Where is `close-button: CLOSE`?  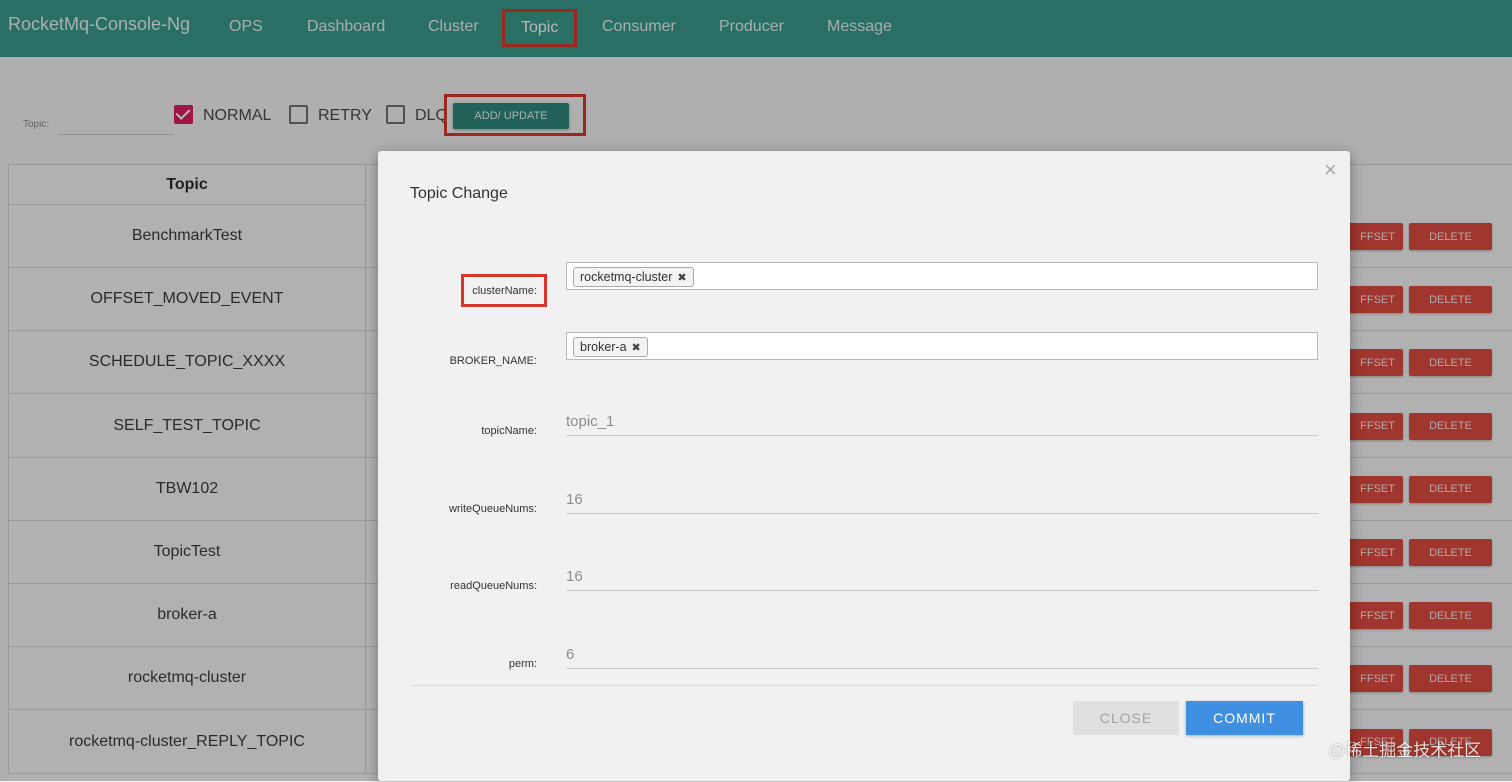 close-button: CLOSE is located at coordinates (1126, 718).